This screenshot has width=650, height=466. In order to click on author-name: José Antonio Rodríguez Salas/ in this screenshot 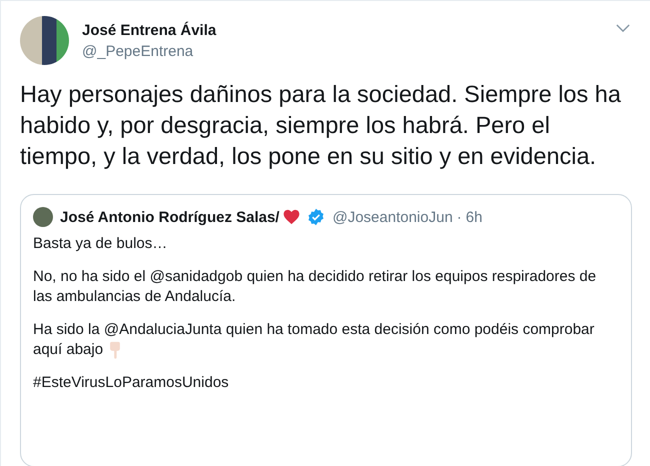, I will do `click(170, 217)`.